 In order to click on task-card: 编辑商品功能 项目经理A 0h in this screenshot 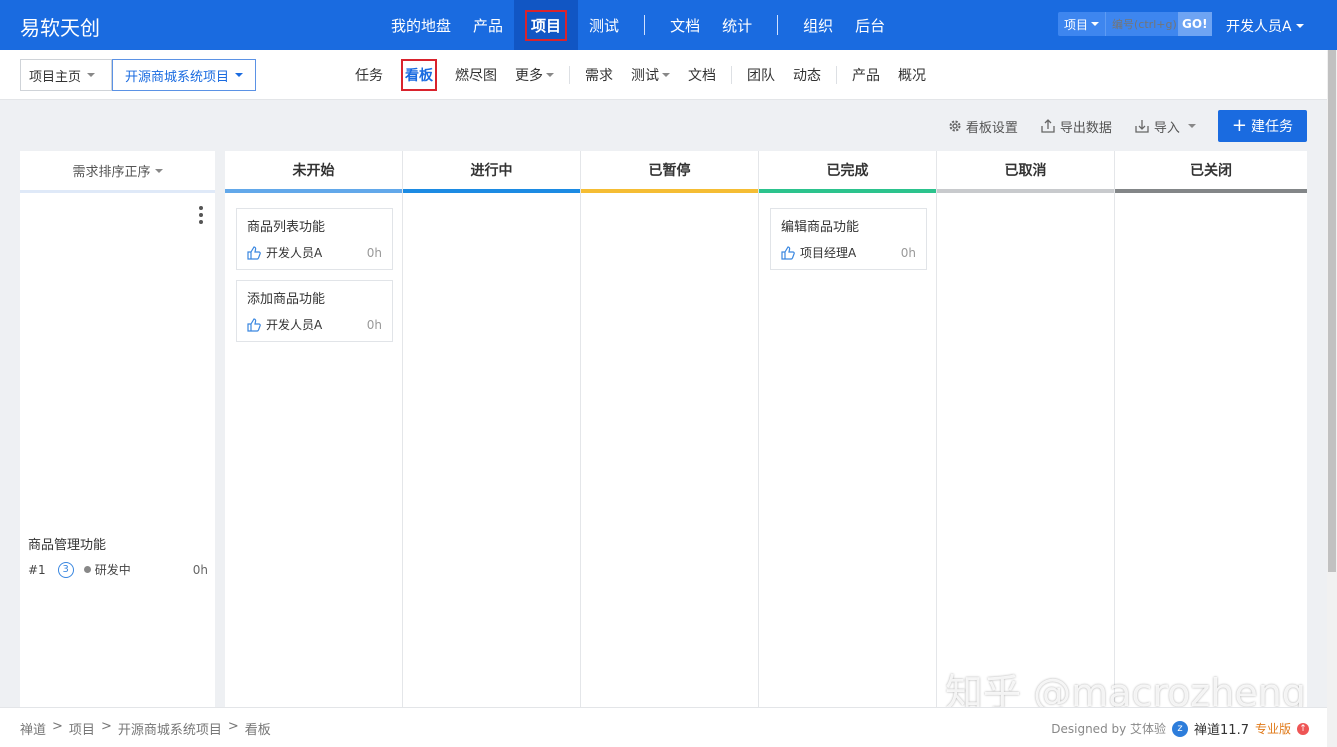, I will do `click(848, 239)`.